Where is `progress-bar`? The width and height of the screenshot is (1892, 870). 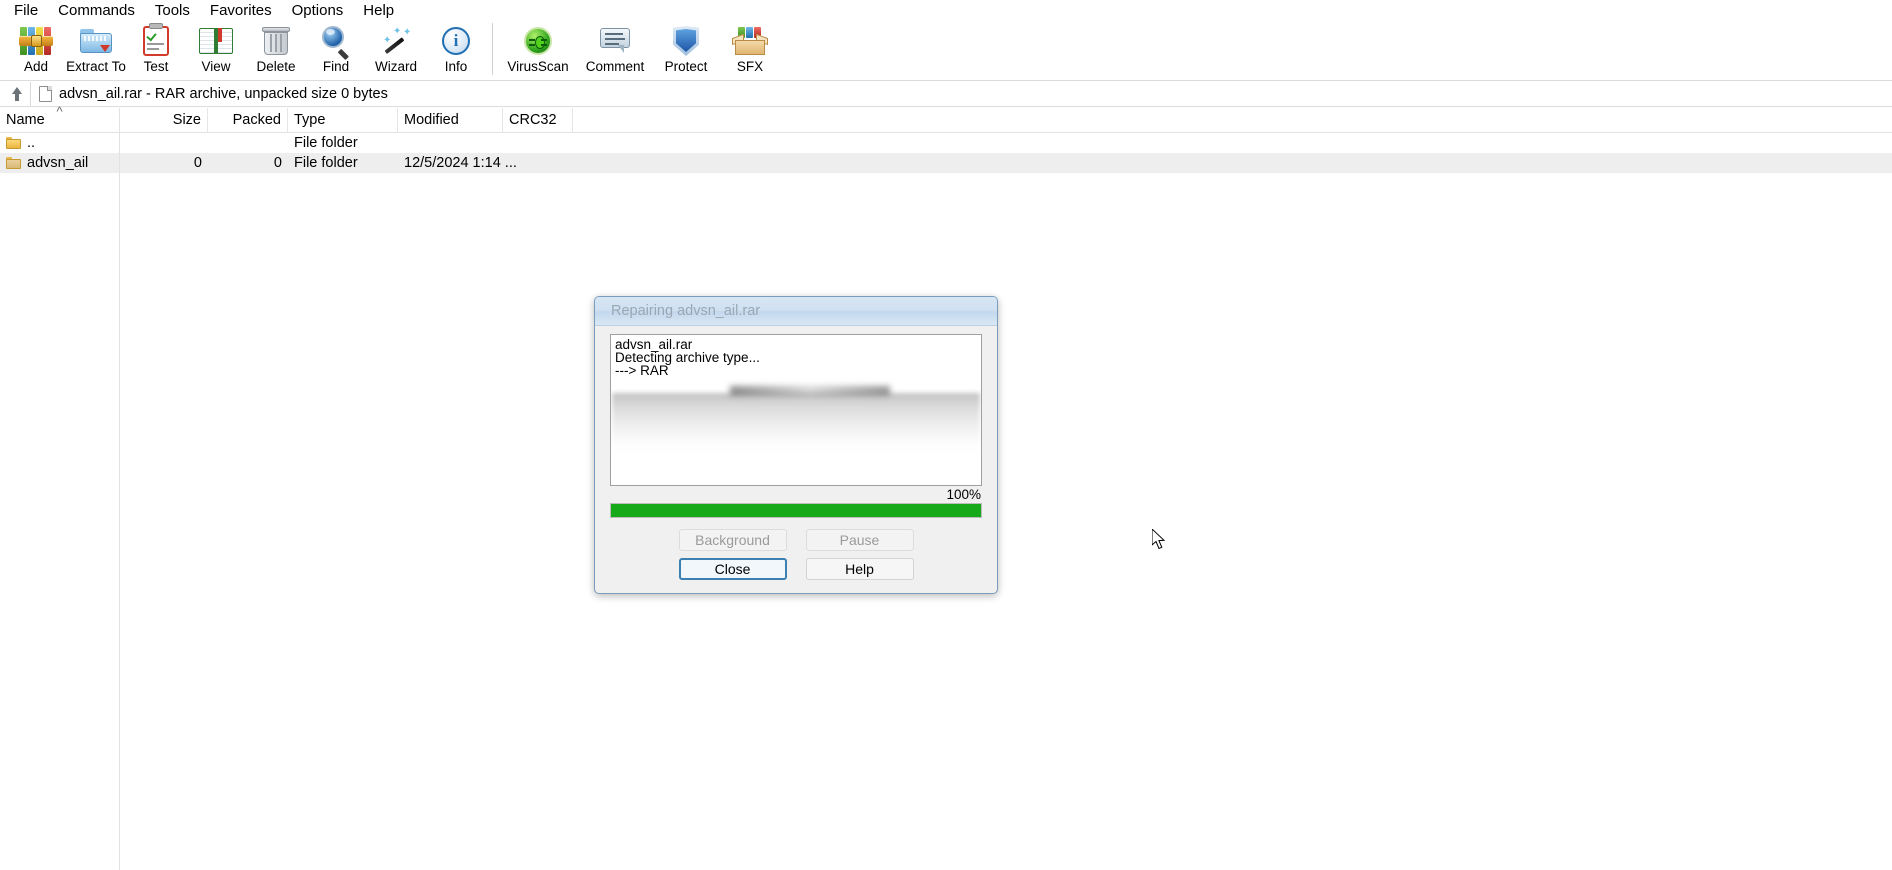
progress-bar is located at coordinates (796, 510).